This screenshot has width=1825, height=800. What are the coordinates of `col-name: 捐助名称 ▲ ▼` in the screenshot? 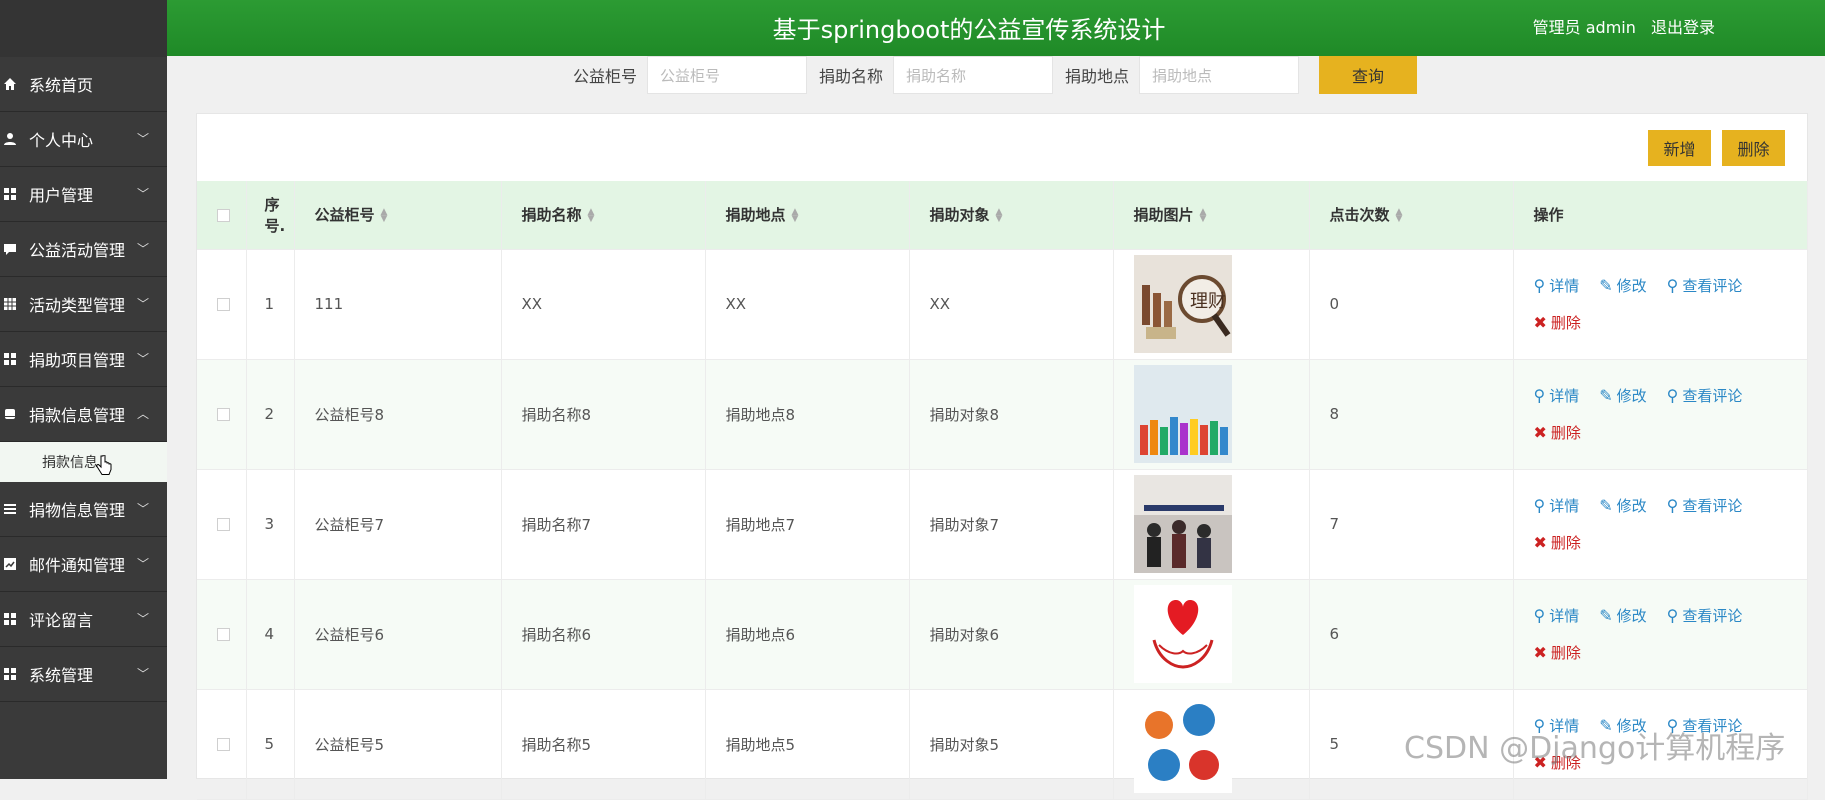 It's located at (603, 215).